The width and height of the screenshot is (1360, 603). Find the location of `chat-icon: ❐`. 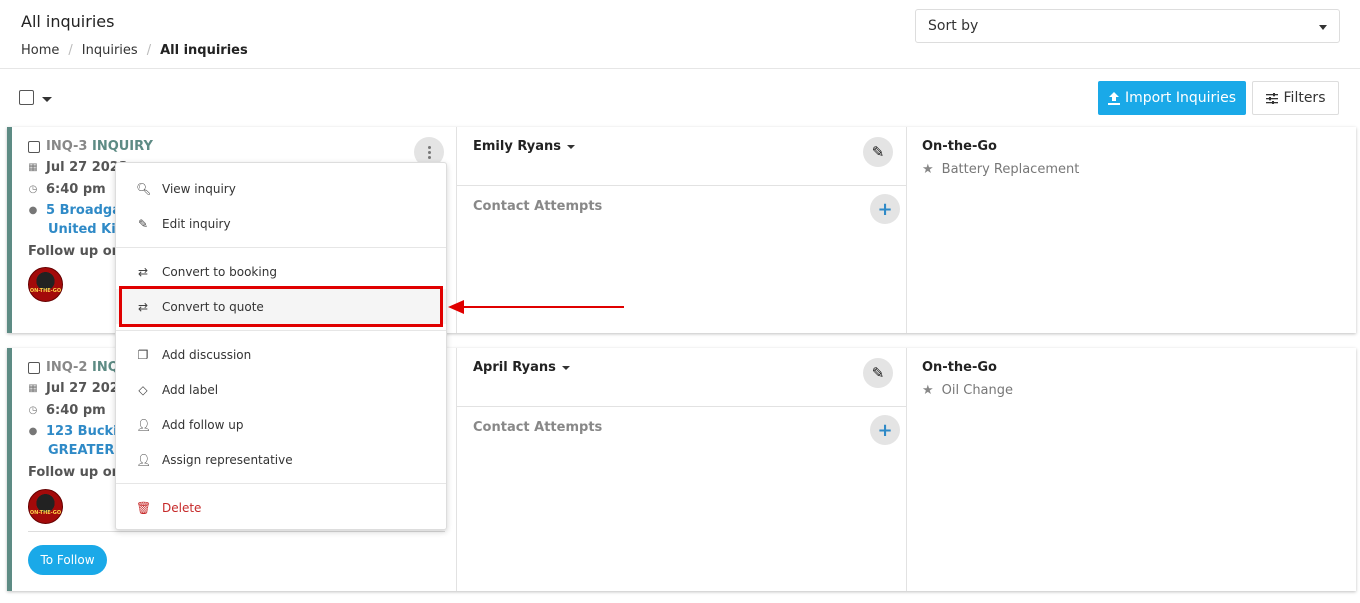

chat-icon: ❐ is located at coordinates (143, 354).